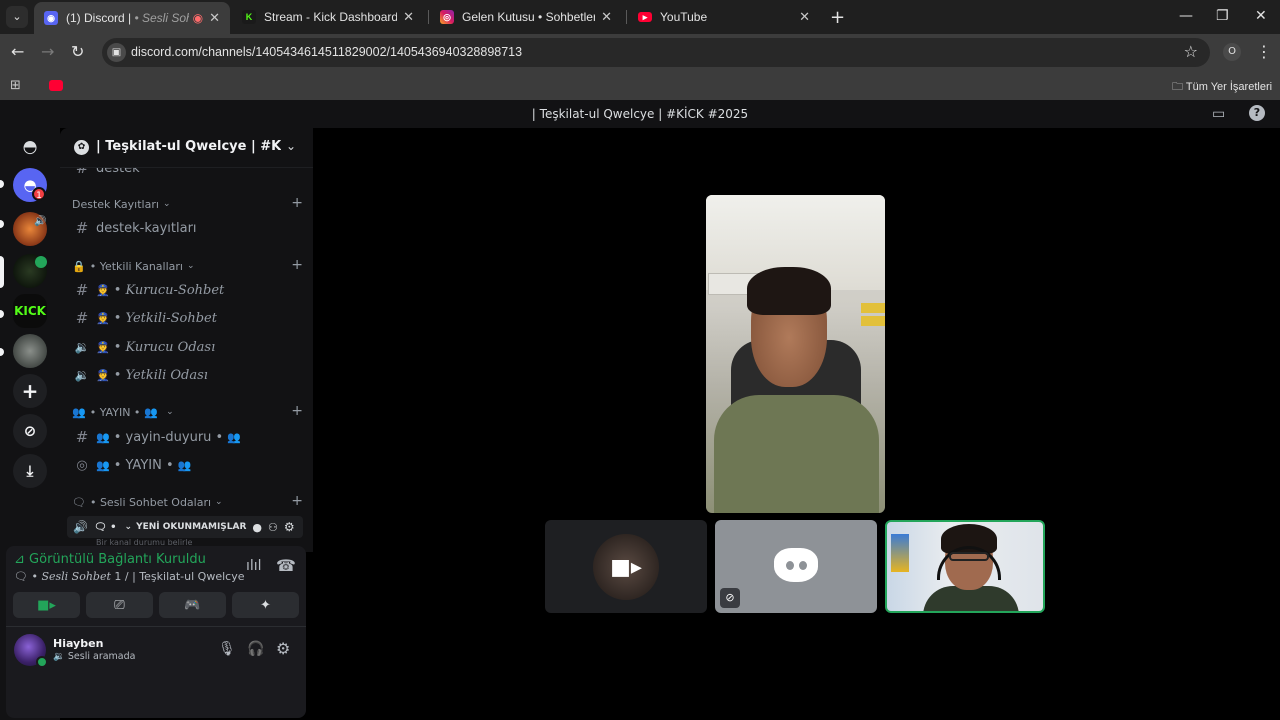  What do you see at coordinates (189, 502) in the screenshot?
I see `category-sesli-sohbet-odalari: 🗨 • Sesli Sohbet Odaları ⌄ +` at bounding box center [189, 502].